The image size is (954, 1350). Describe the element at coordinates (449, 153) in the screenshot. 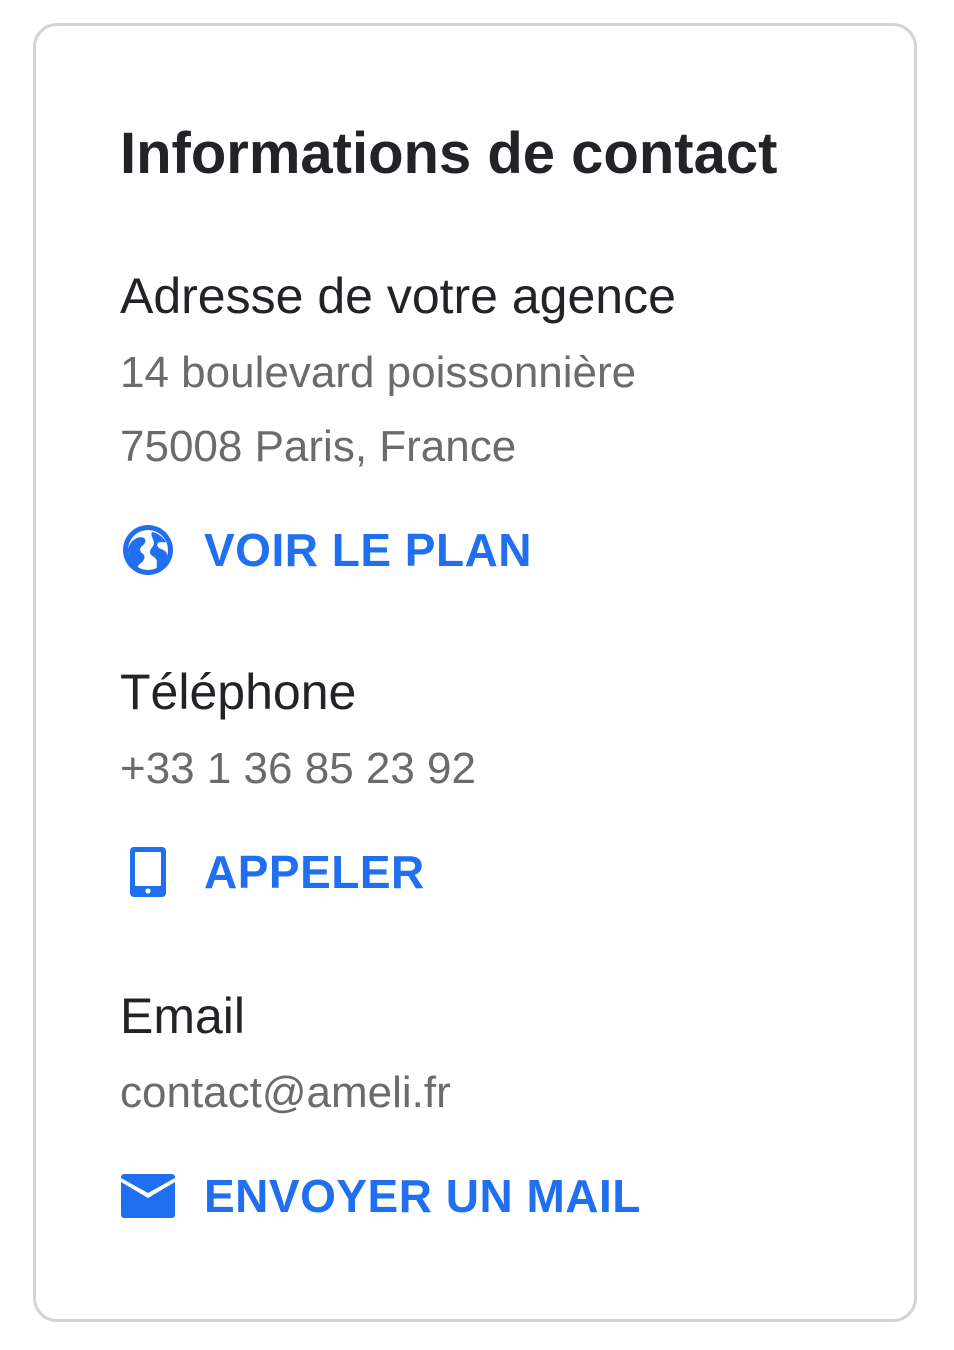

I see `card-title: Informations de contact` at that location.